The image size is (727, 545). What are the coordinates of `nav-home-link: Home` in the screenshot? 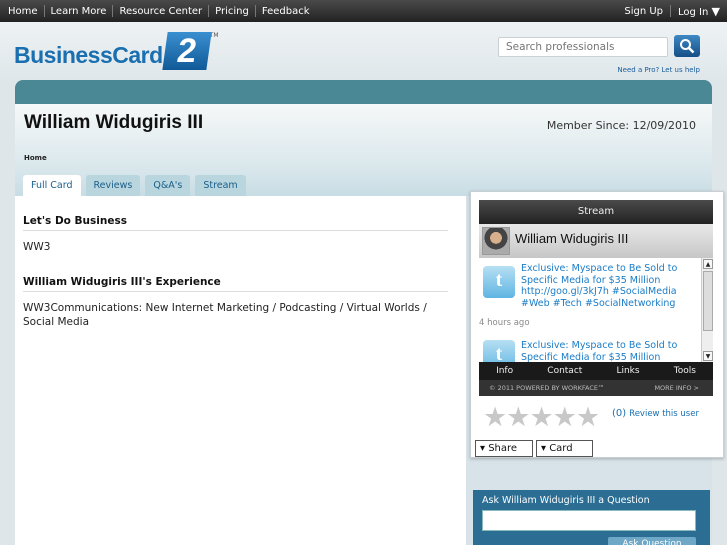 It's located at (23, 11).